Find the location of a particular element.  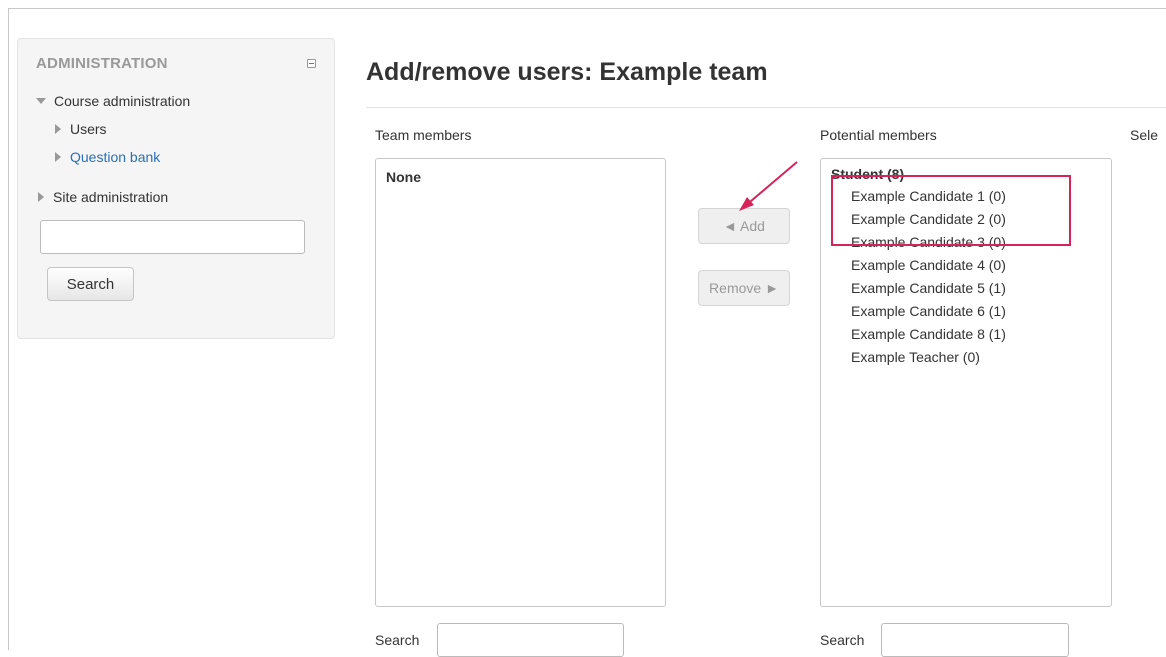

annotation-arrow-icon is located at coordinates (768, 186).